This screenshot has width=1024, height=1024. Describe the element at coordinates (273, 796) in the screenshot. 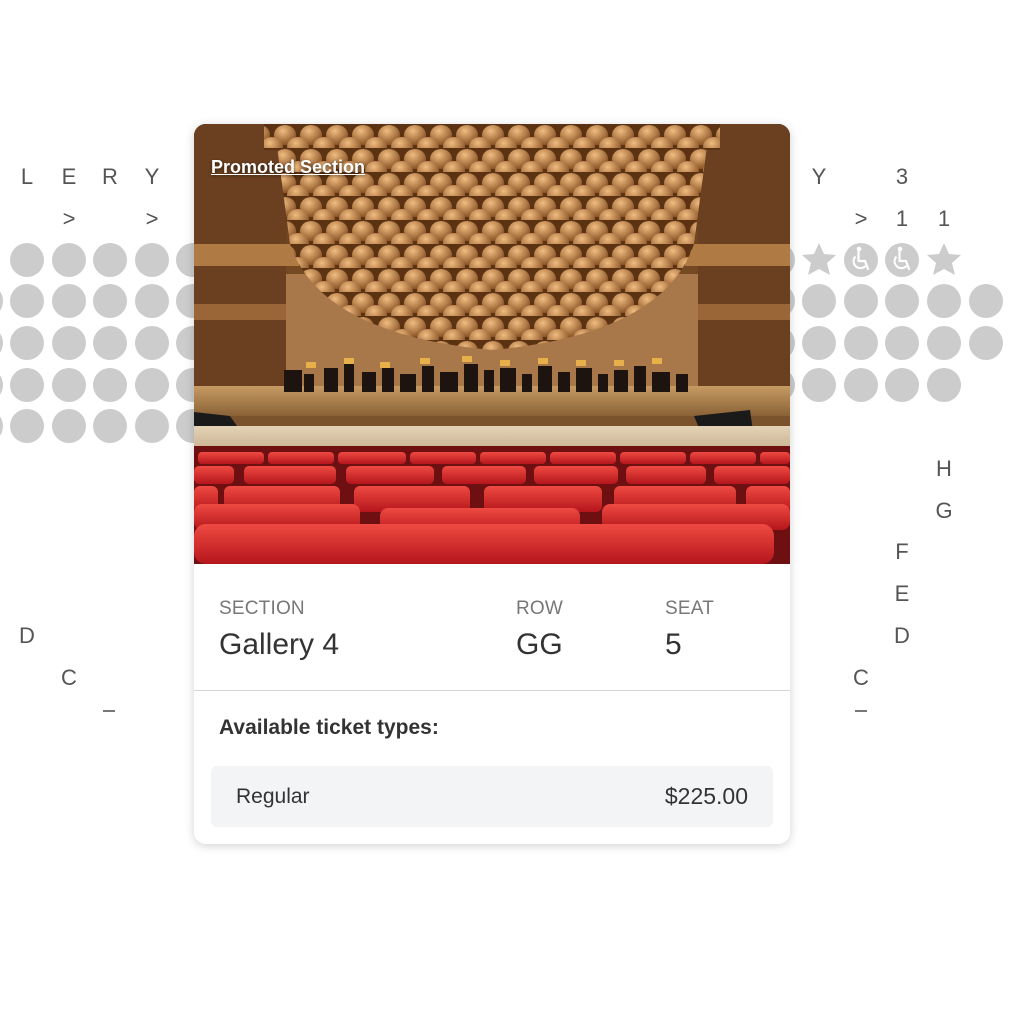

I see `ticket-type-name: Regular` at that location.